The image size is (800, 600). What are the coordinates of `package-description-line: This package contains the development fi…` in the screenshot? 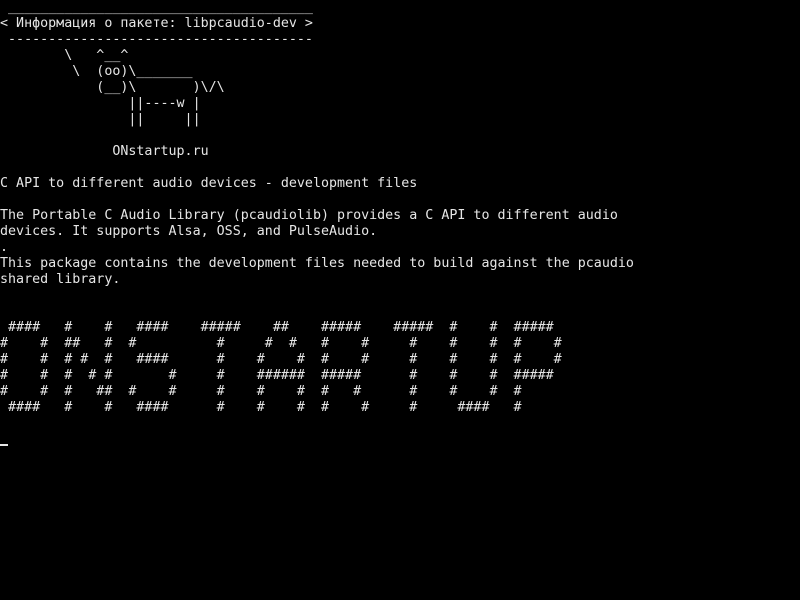 It's located at (317, 263).